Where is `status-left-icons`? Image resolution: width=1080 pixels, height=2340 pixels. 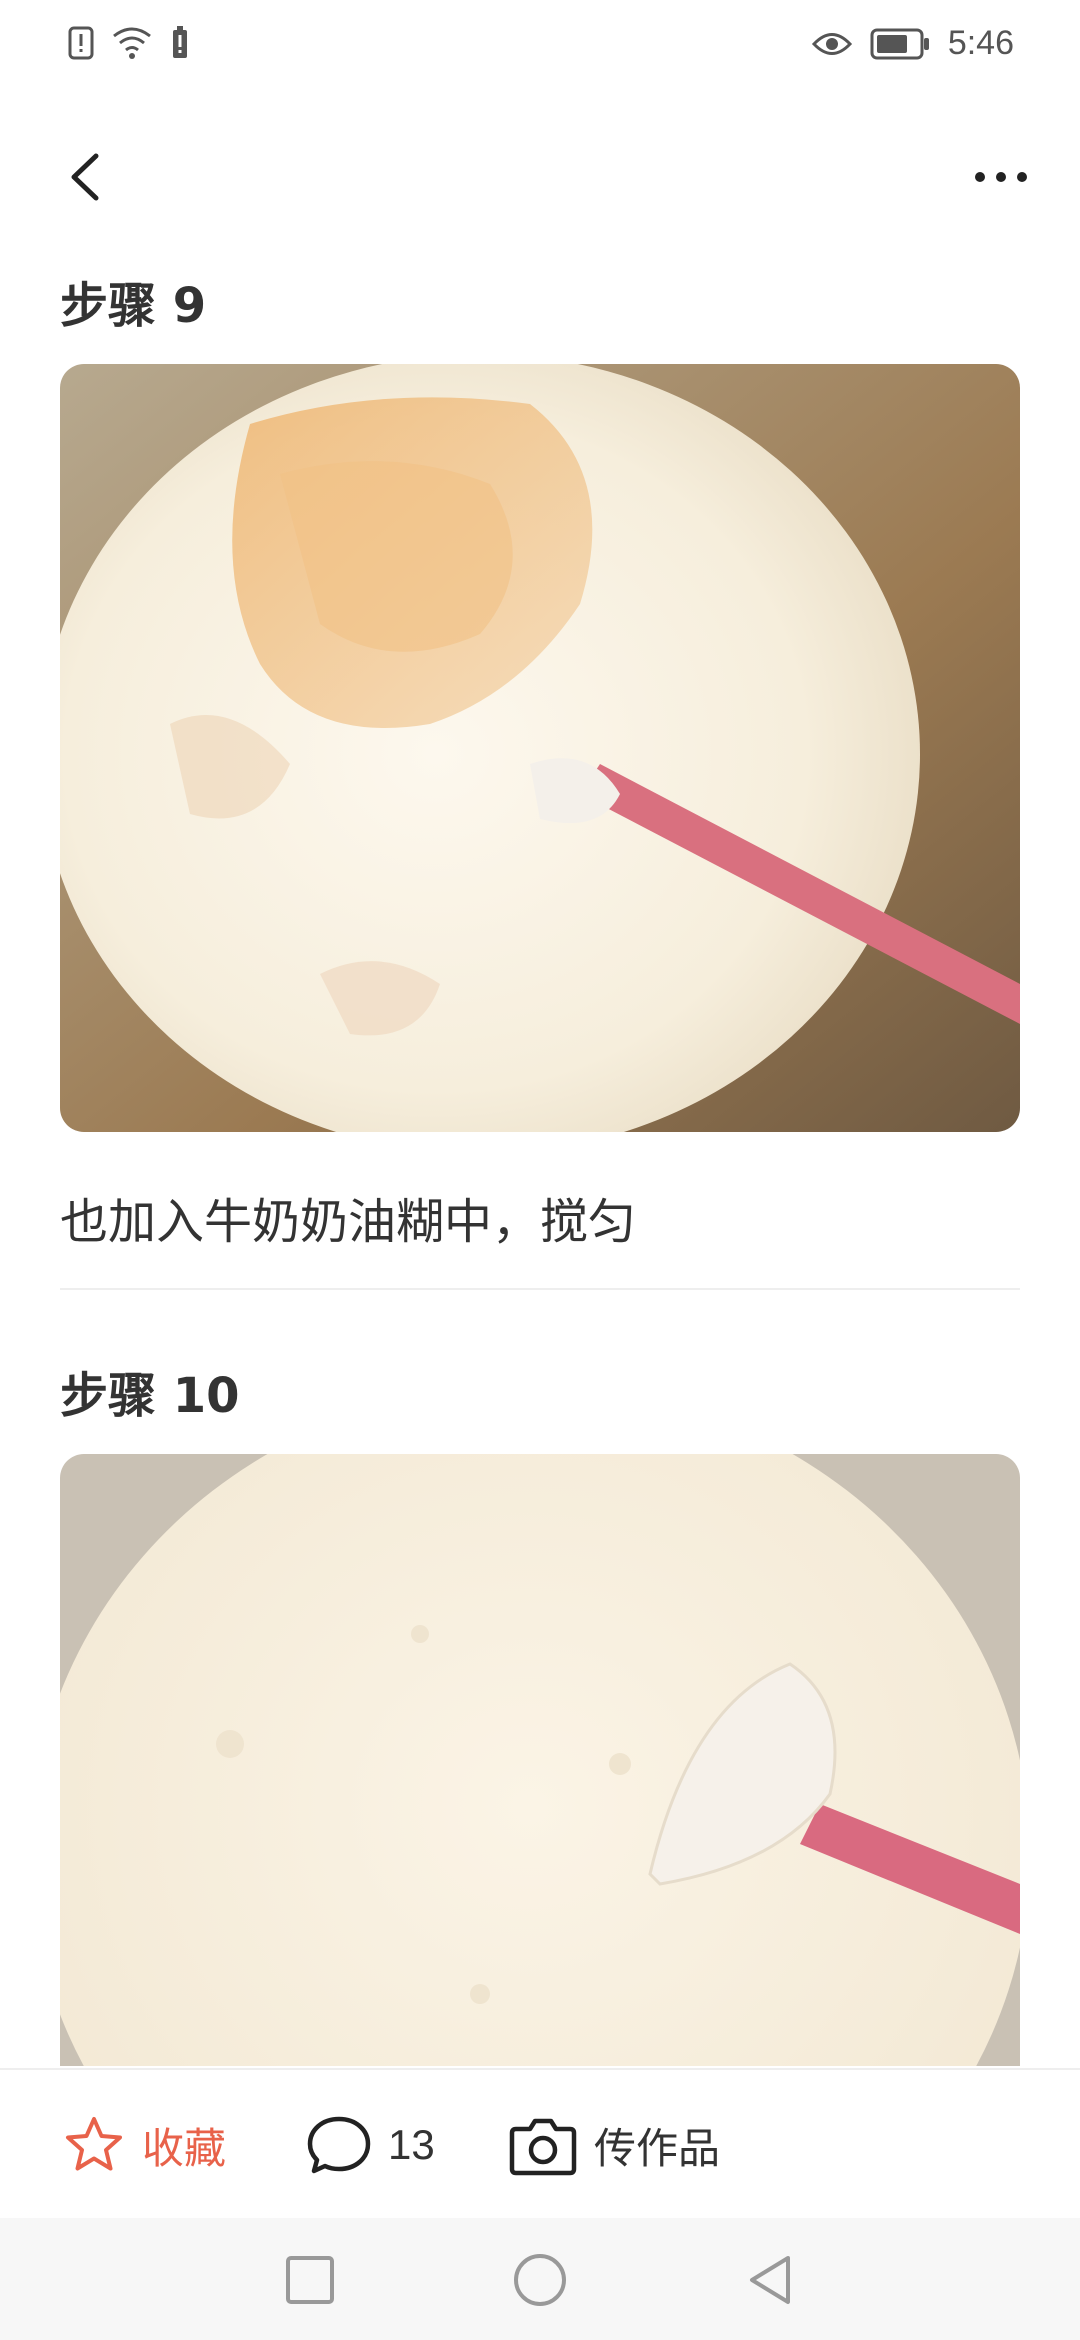
status-left-icons is located at coordinates (129, 43).